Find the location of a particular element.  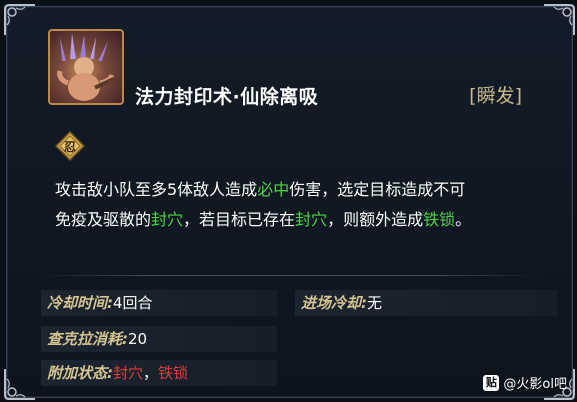

description-text: 伤害，选定目标造成不可 is located at coordinates (377, 189).